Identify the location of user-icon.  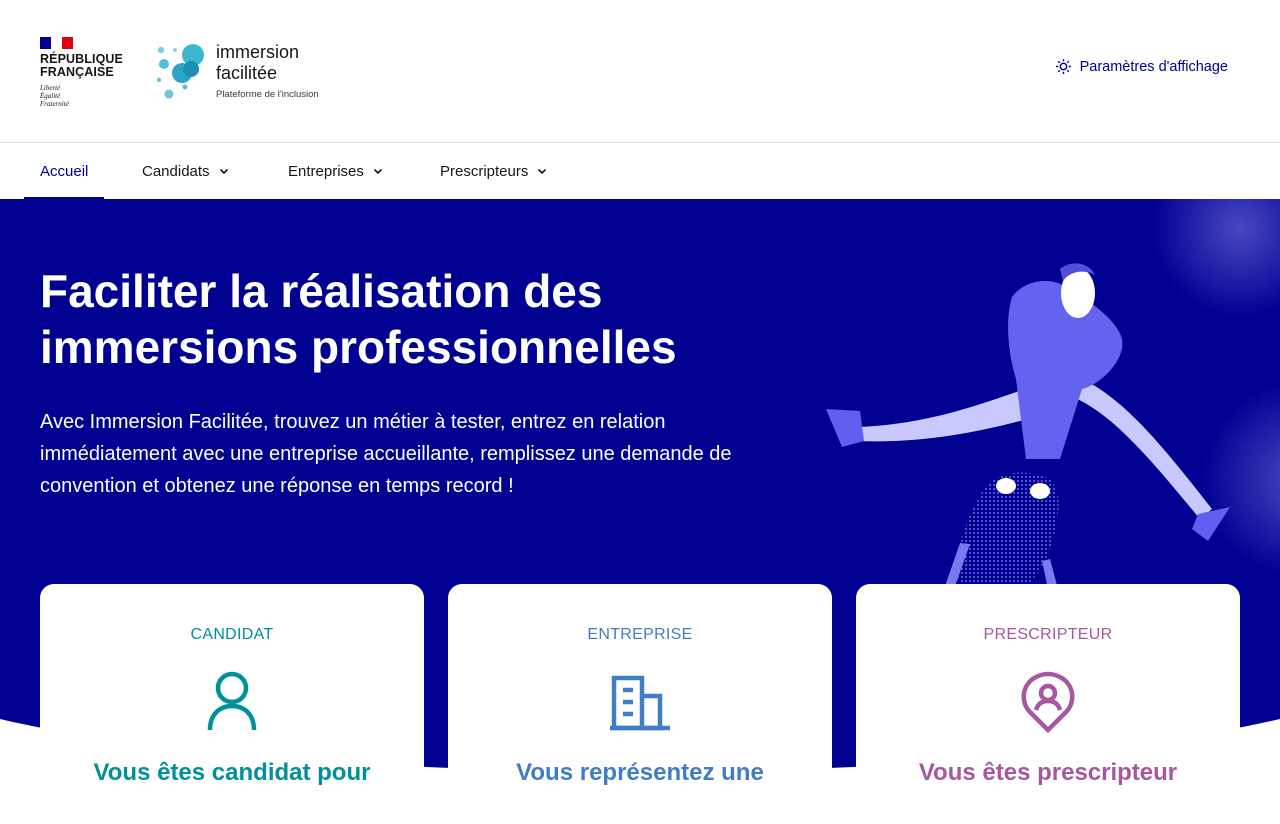
(232, 701).